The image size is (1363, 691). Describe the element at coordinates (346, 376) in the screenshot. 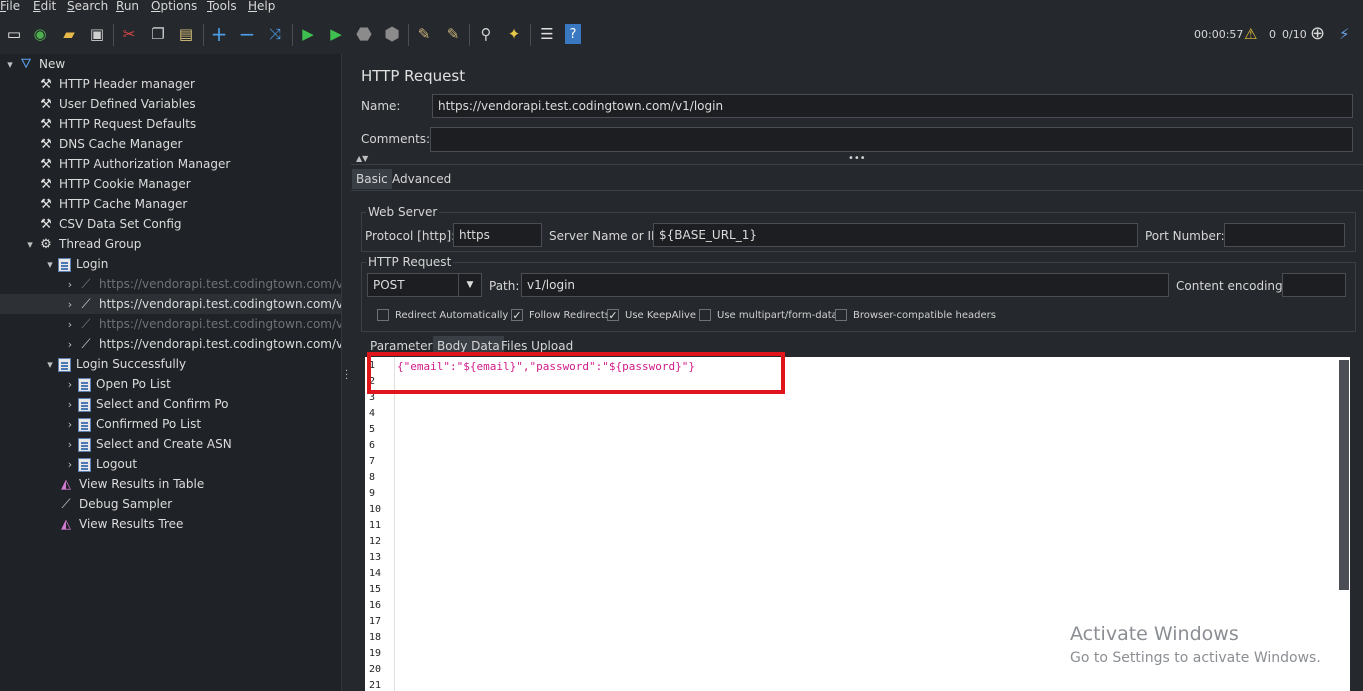

I see `splitter-grip-icon: · · ·` at that location.